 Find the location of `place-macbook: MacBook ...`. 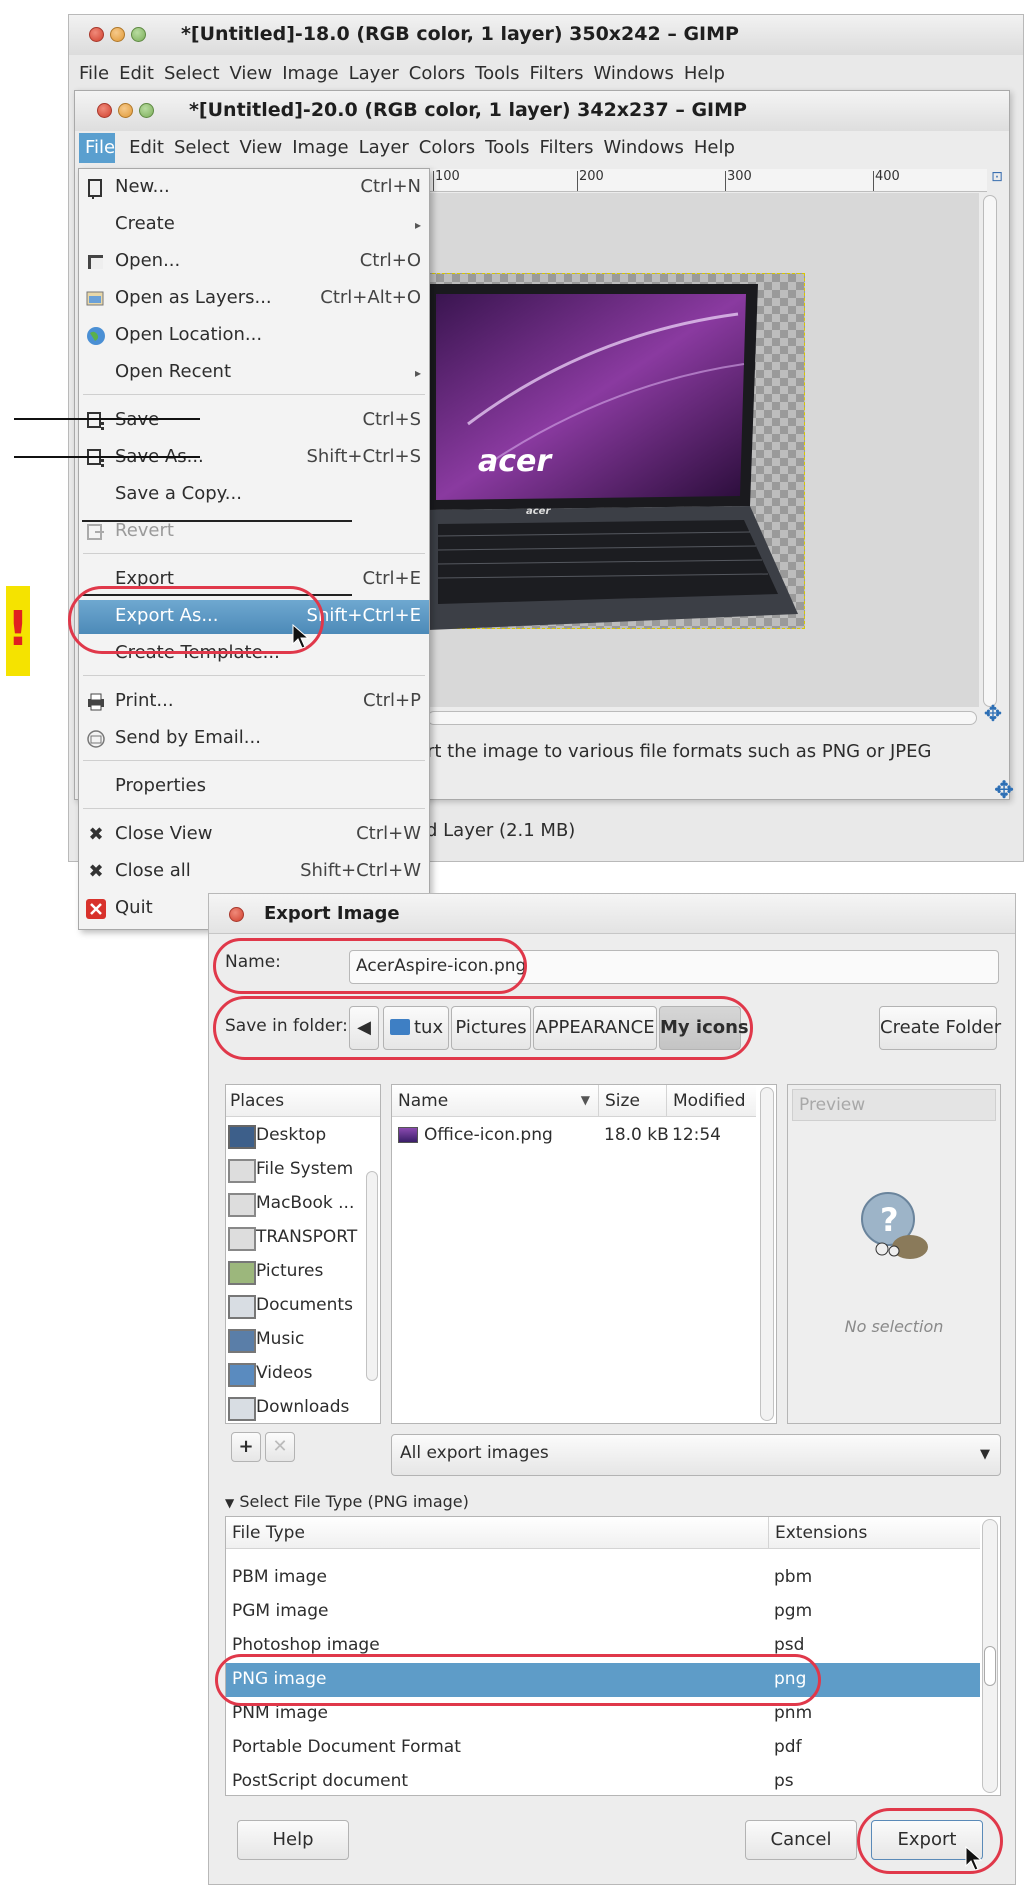

place-macbook: MacBook ... is located at coordinates (295, 1204).